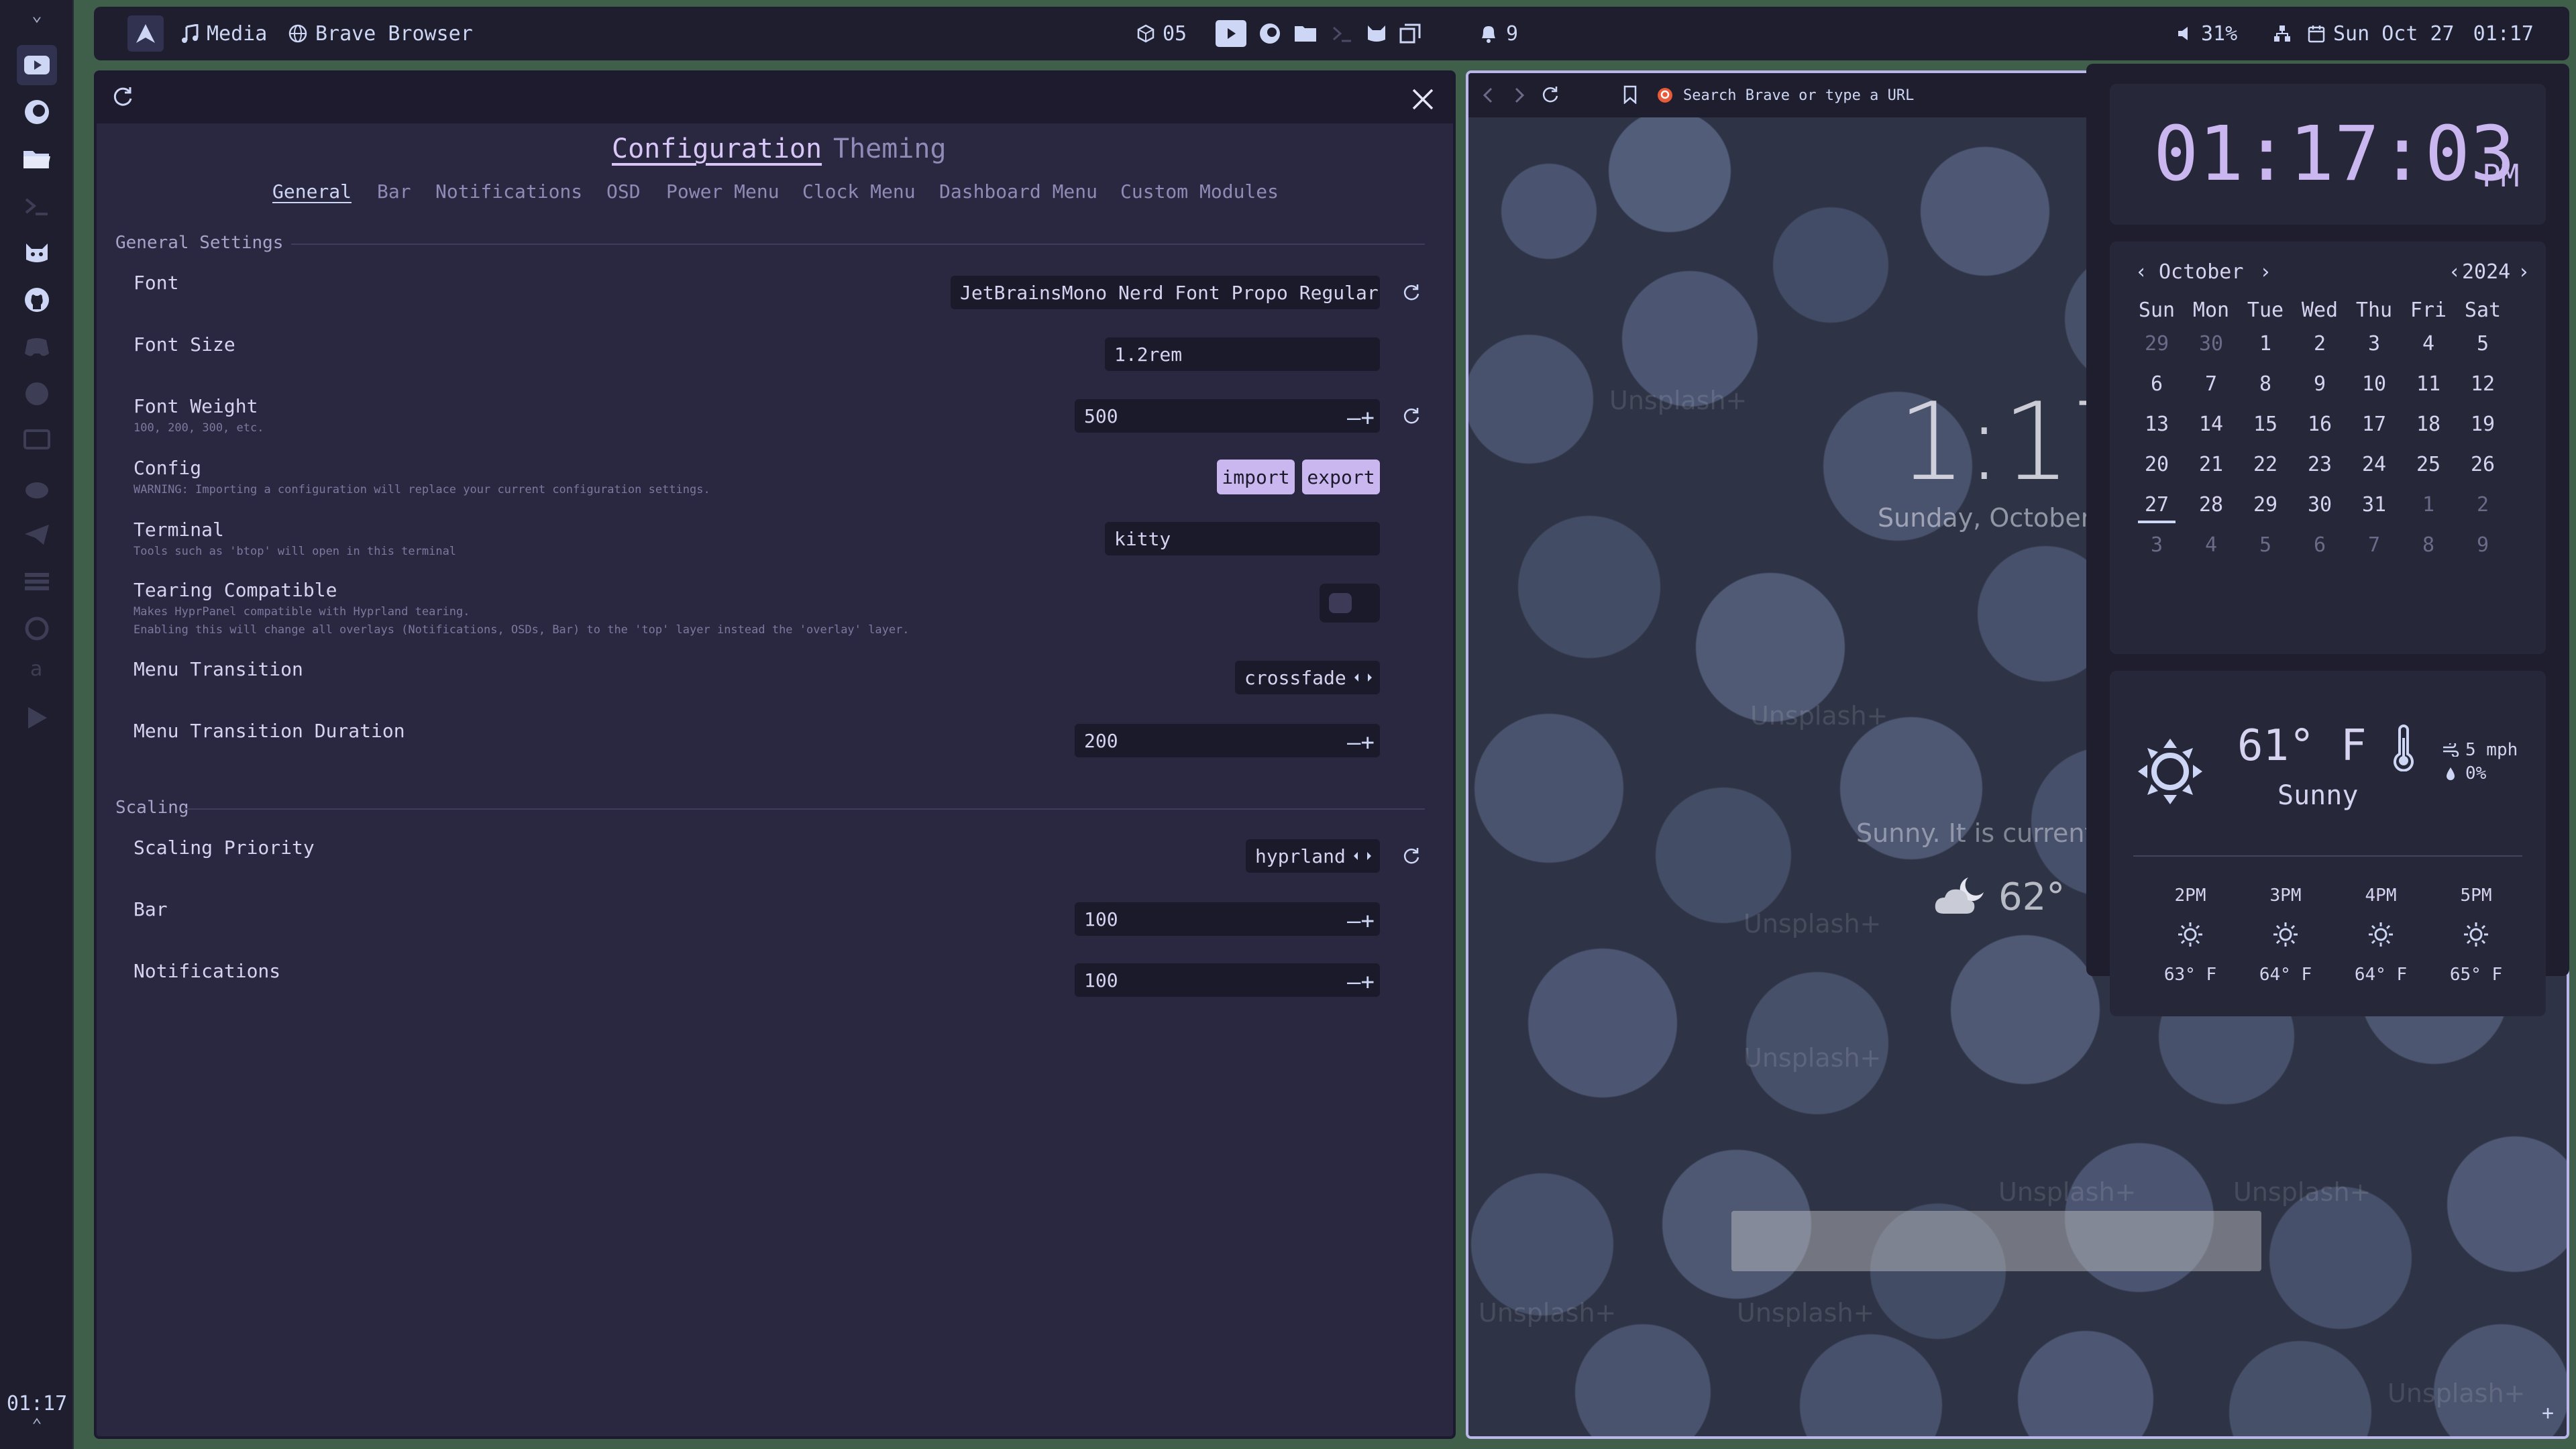 The height and width of the screenshot is (1449, 2576). Describe the element at coordinates (2455, 272) in the screenshot. I see `prev-year-button: ‹` at that location.